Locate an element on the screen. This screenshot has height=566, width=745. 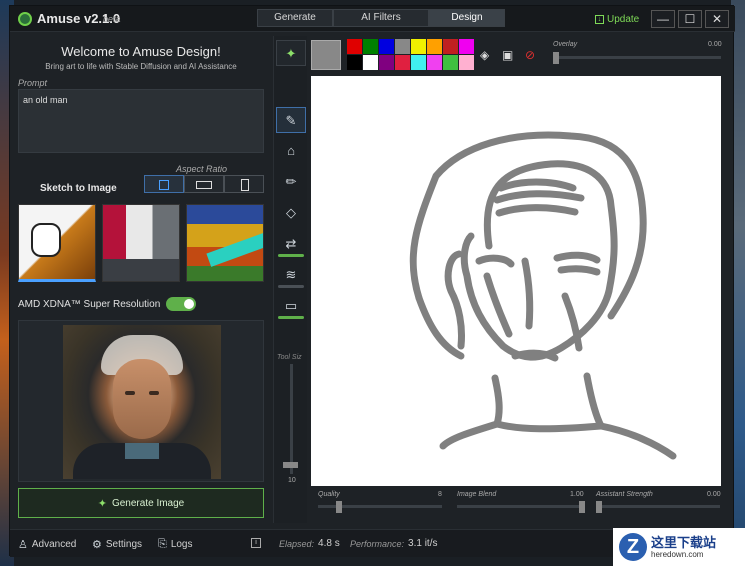
prompt-input: an old man is located at coordinates (141, 121).